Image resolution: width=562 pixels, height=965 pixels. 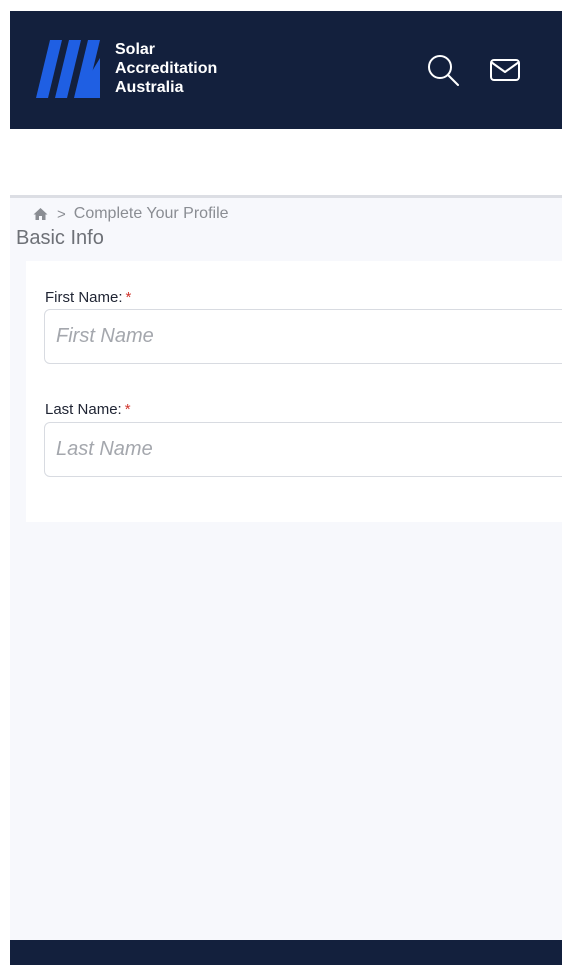 I want to click on last-name-input, so click(x=303, y=449).